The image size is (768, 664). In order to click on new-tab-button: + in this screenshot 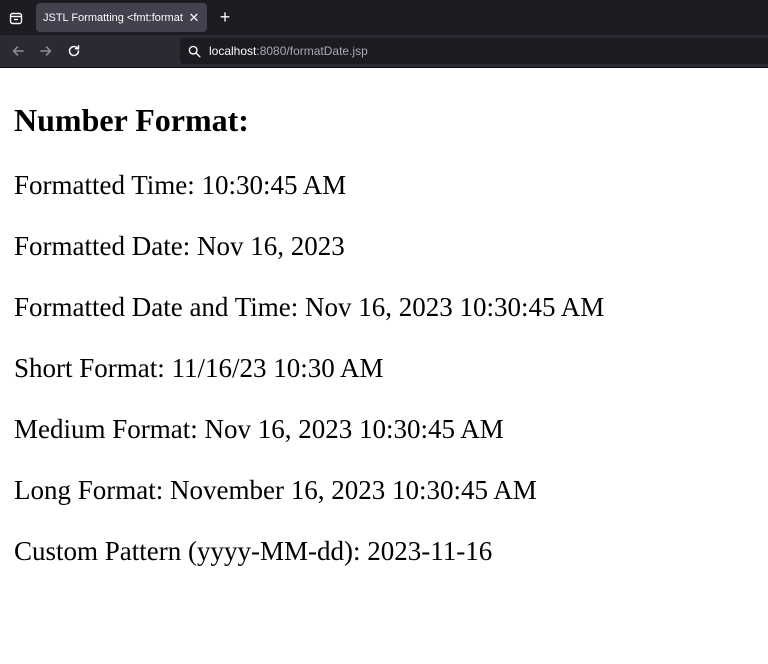, I will do `click(225, 18)`.